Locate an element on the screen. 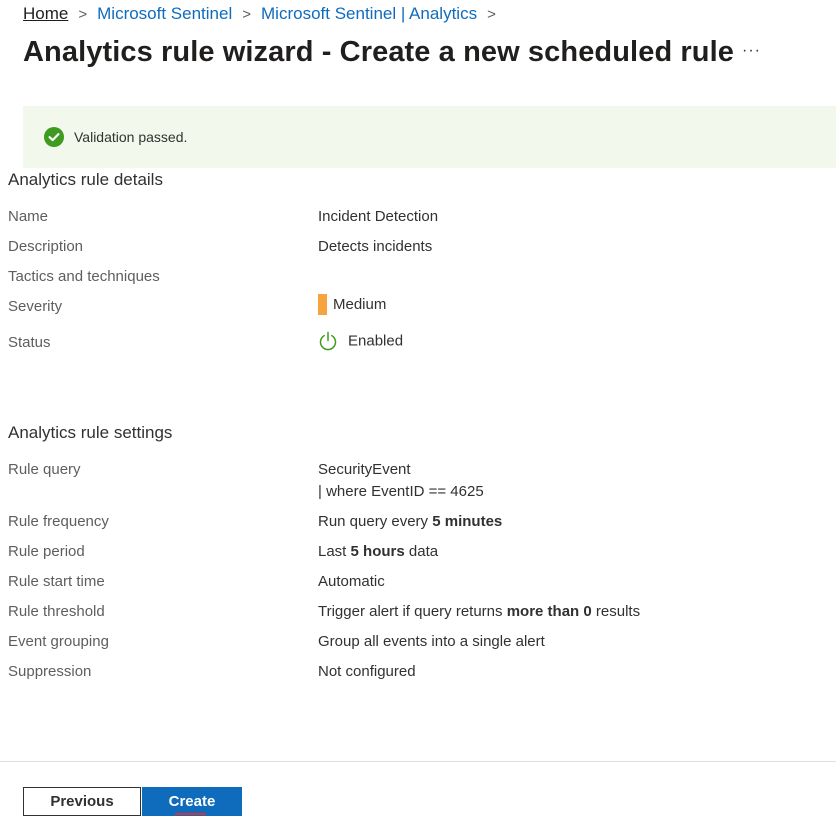 This screenshot has width=836, height=825. name-value: Incident Detection is located at coordinates (378, 216).